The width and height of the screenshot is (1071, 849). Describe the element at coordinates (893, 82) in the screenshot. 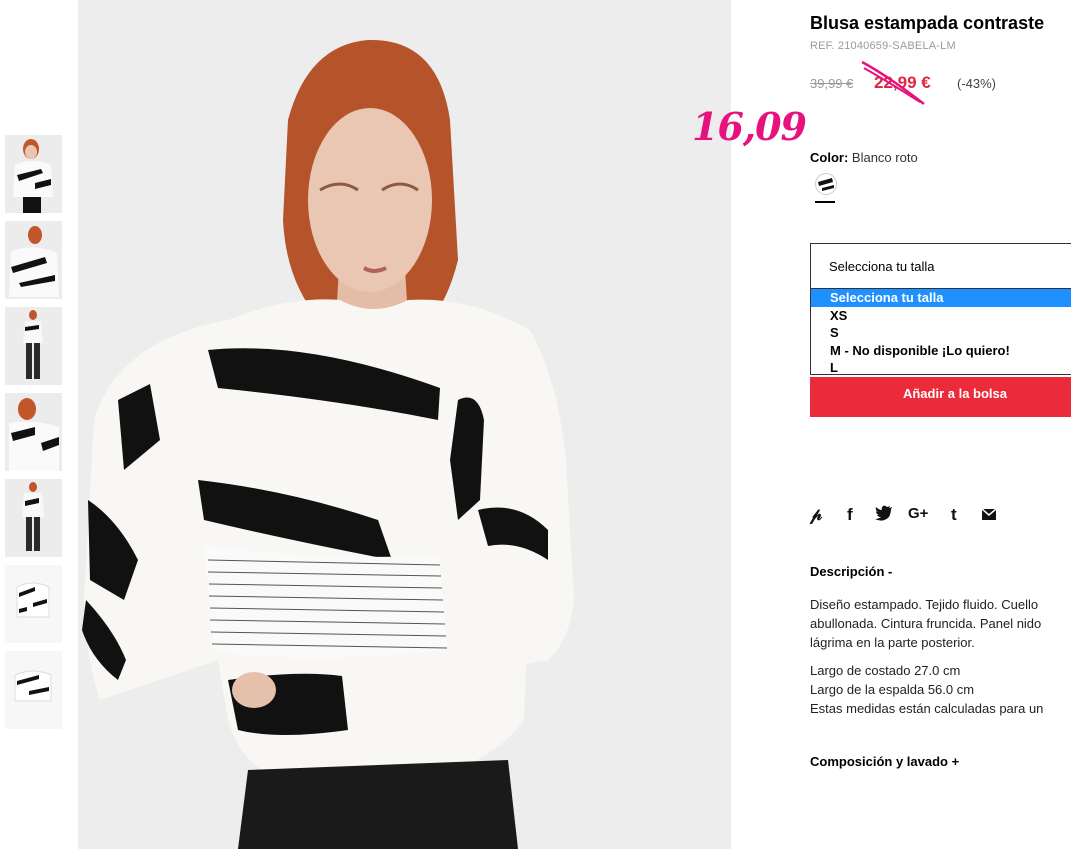

I see `handwritten-strikethrough` at that location.